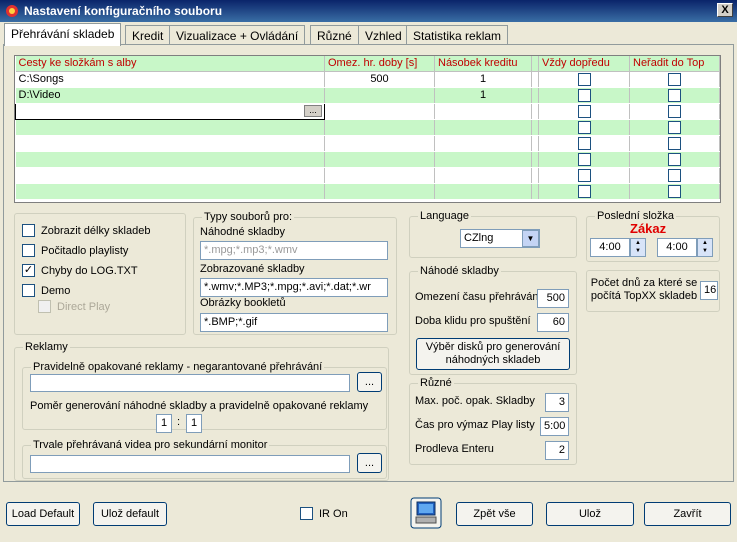 The image size is (737, 542). Describe the element at coordinates (43, 514) in the screenshot. I see `load-default-button: Load Default` at that location.